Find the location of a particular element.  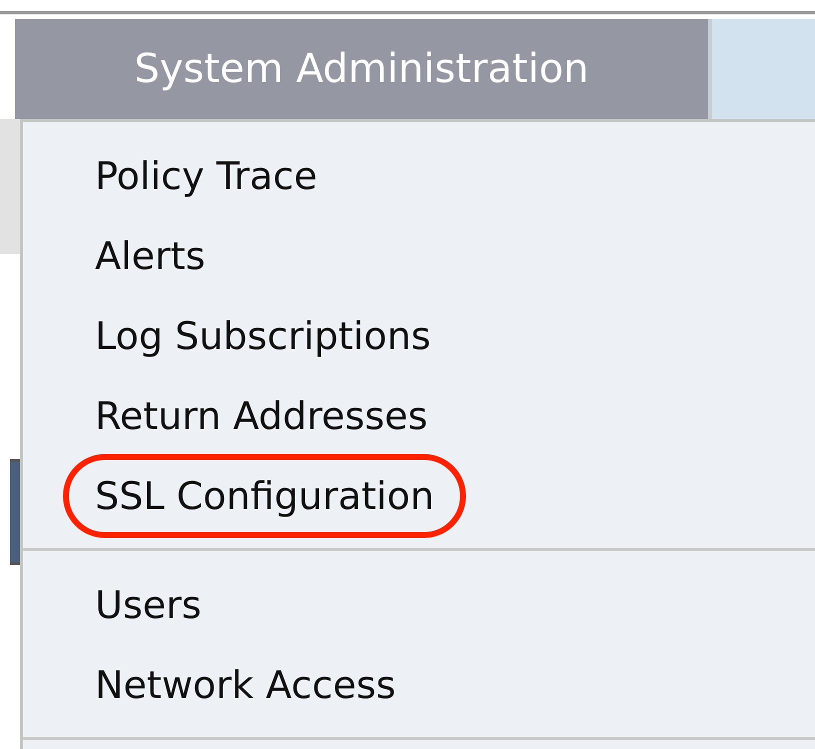

menu-item: Policy Trace is located at coordinates (206, 176).